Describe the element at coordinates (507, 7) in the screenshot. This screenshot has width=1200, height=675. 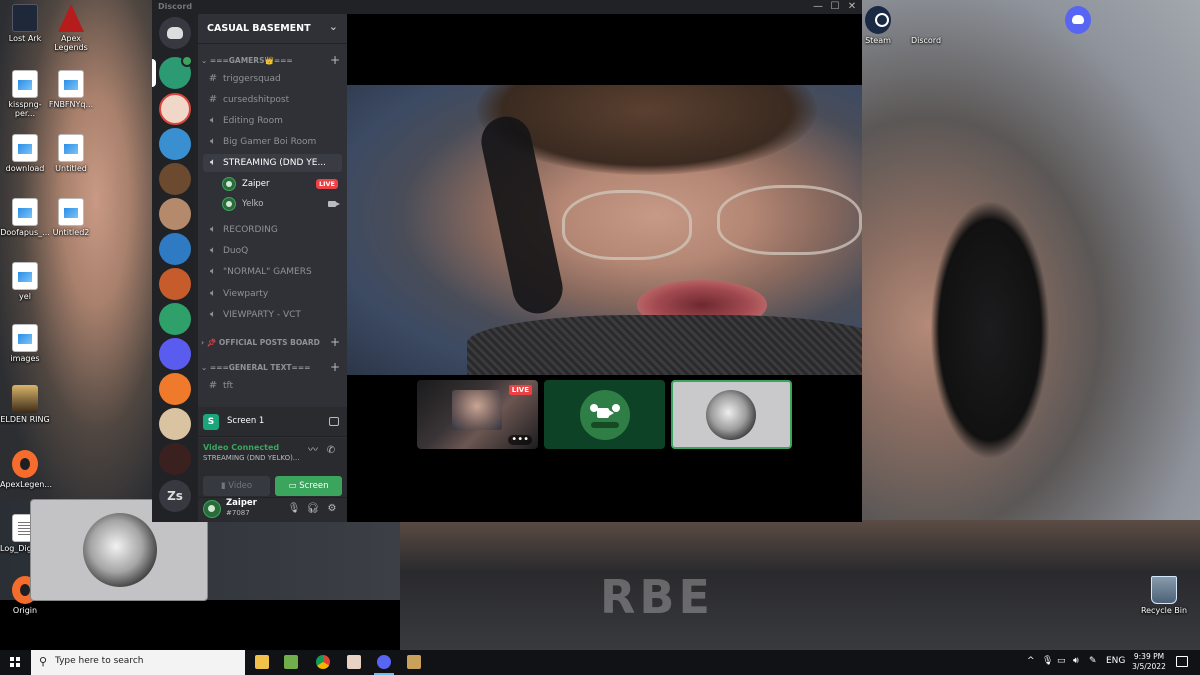
I see `title-bar: Discord — ☐ ✕` at that location.